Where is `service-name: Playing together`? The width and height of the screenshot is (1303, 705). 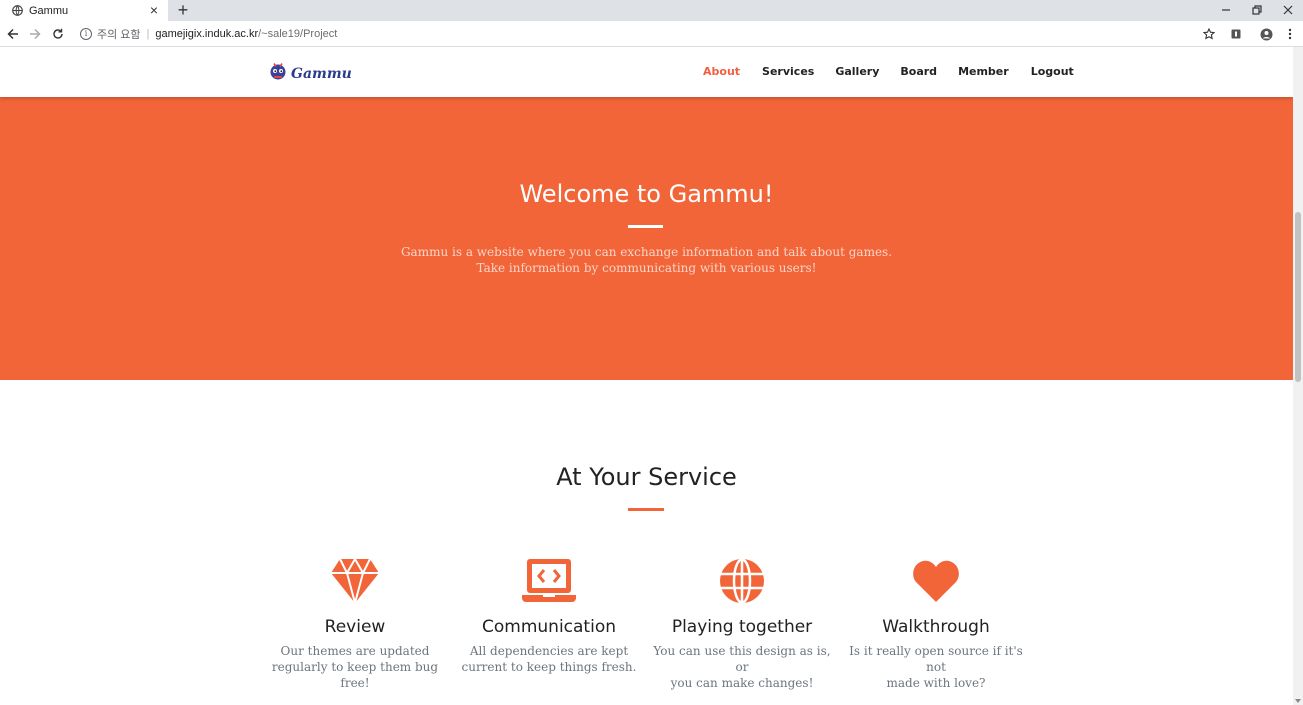 service-name: Playing together is located at coordinates (742, 627).